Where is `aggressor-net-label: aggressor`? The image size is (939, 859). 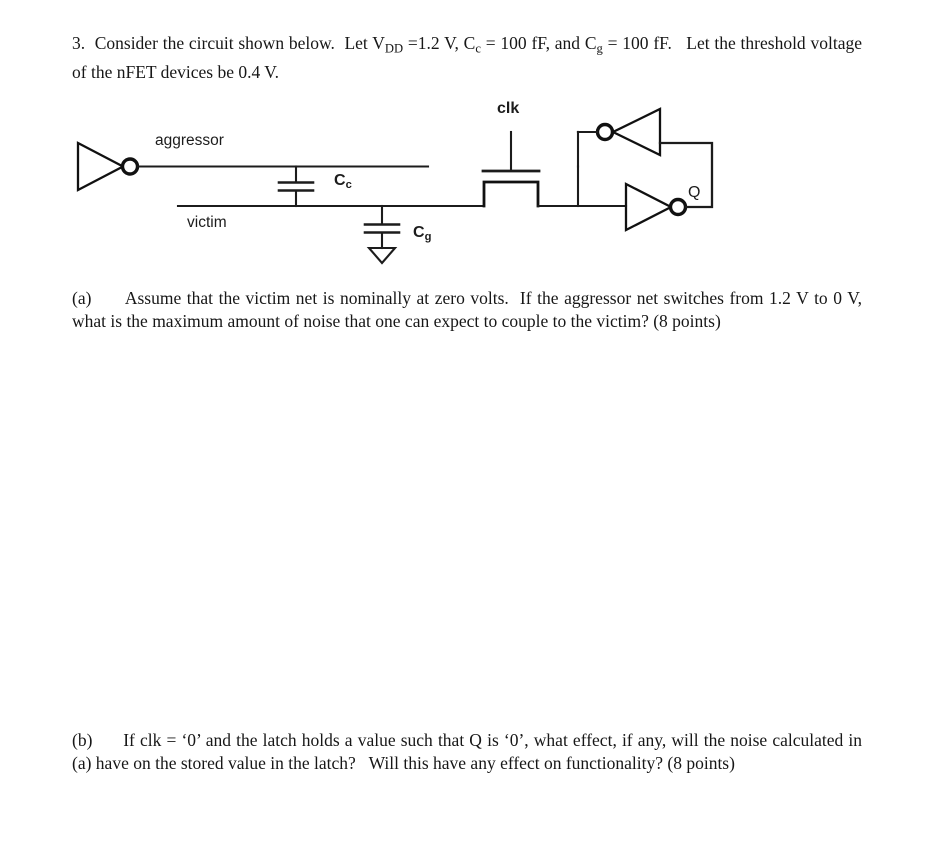 aggressor-net-label: aggressor is located at coordinates (189, 140).